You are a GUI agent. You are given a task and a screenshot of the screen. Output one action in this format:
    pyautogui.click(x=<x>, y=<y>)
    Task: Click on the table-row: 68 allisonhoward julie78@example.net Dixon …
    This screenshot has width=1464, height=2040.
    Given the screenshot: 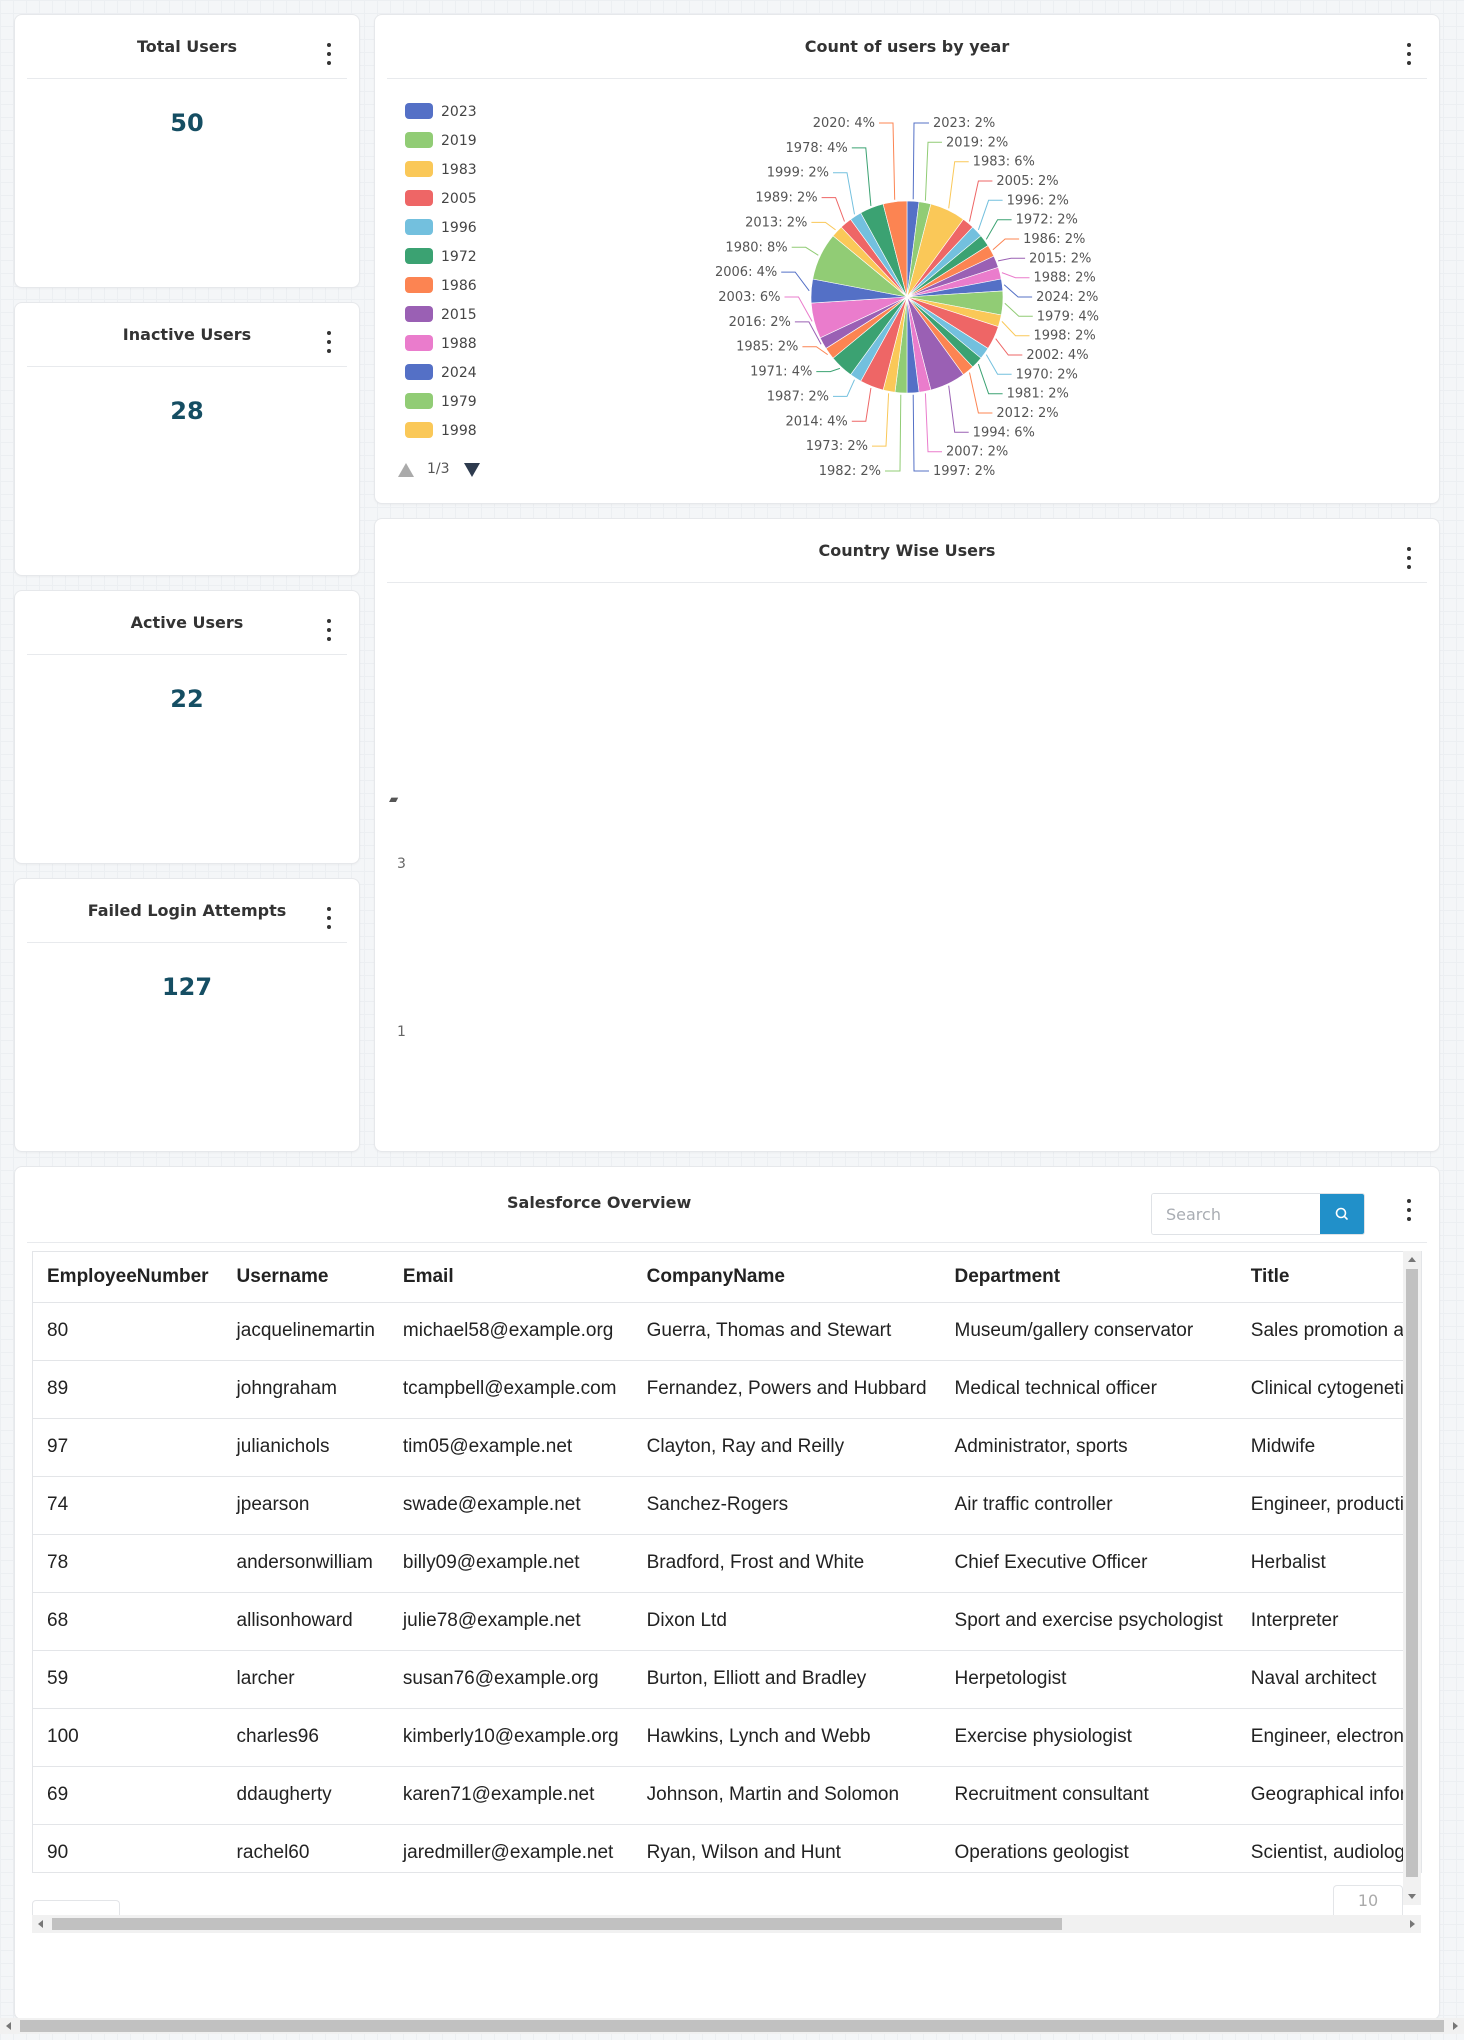 What is the action you would take?
    pyautogui.click(x=727, y=1621)
    